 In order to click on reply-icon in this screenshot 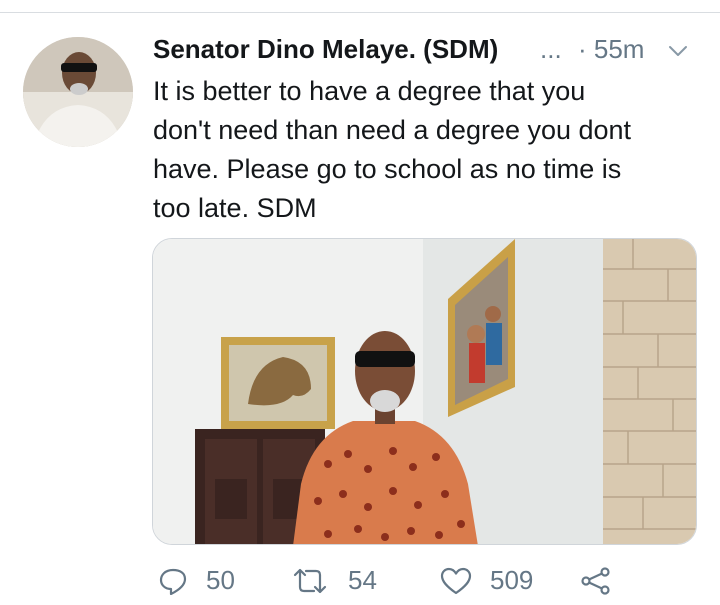, I will do `click(173, 581)`.